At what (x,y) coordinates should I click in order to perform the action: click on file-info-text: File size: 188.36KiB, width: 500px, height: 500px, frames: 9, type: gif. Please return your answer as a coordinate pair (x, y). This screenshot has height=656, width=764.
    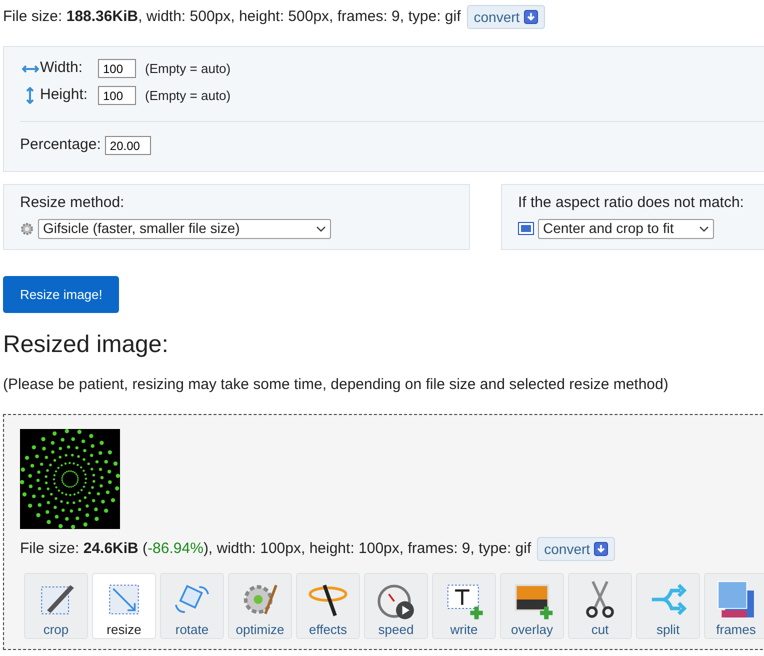
    Looking at the image, I should click on (232, 16).